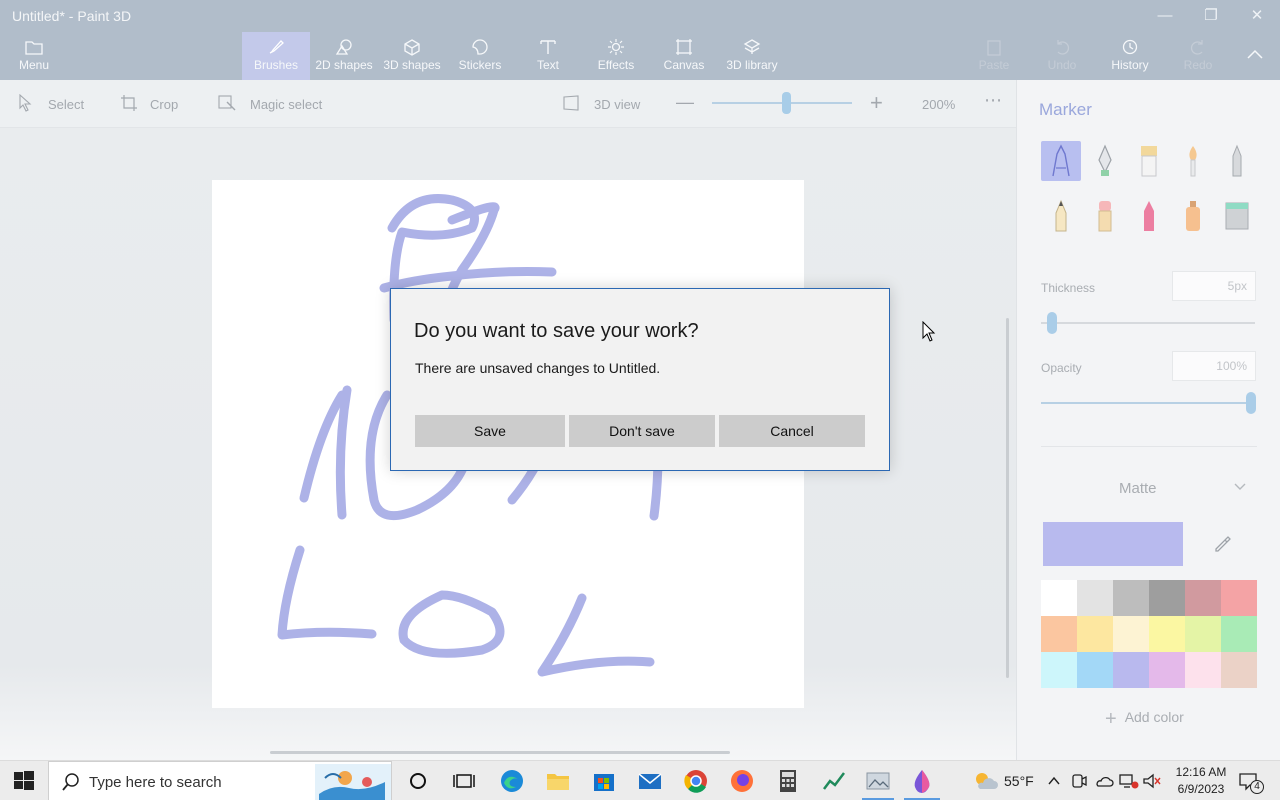 Image resolution: width=1280 pixels, height=800 pixels. I want to click on magic-select-tool: Magic select, so click(273, 104).